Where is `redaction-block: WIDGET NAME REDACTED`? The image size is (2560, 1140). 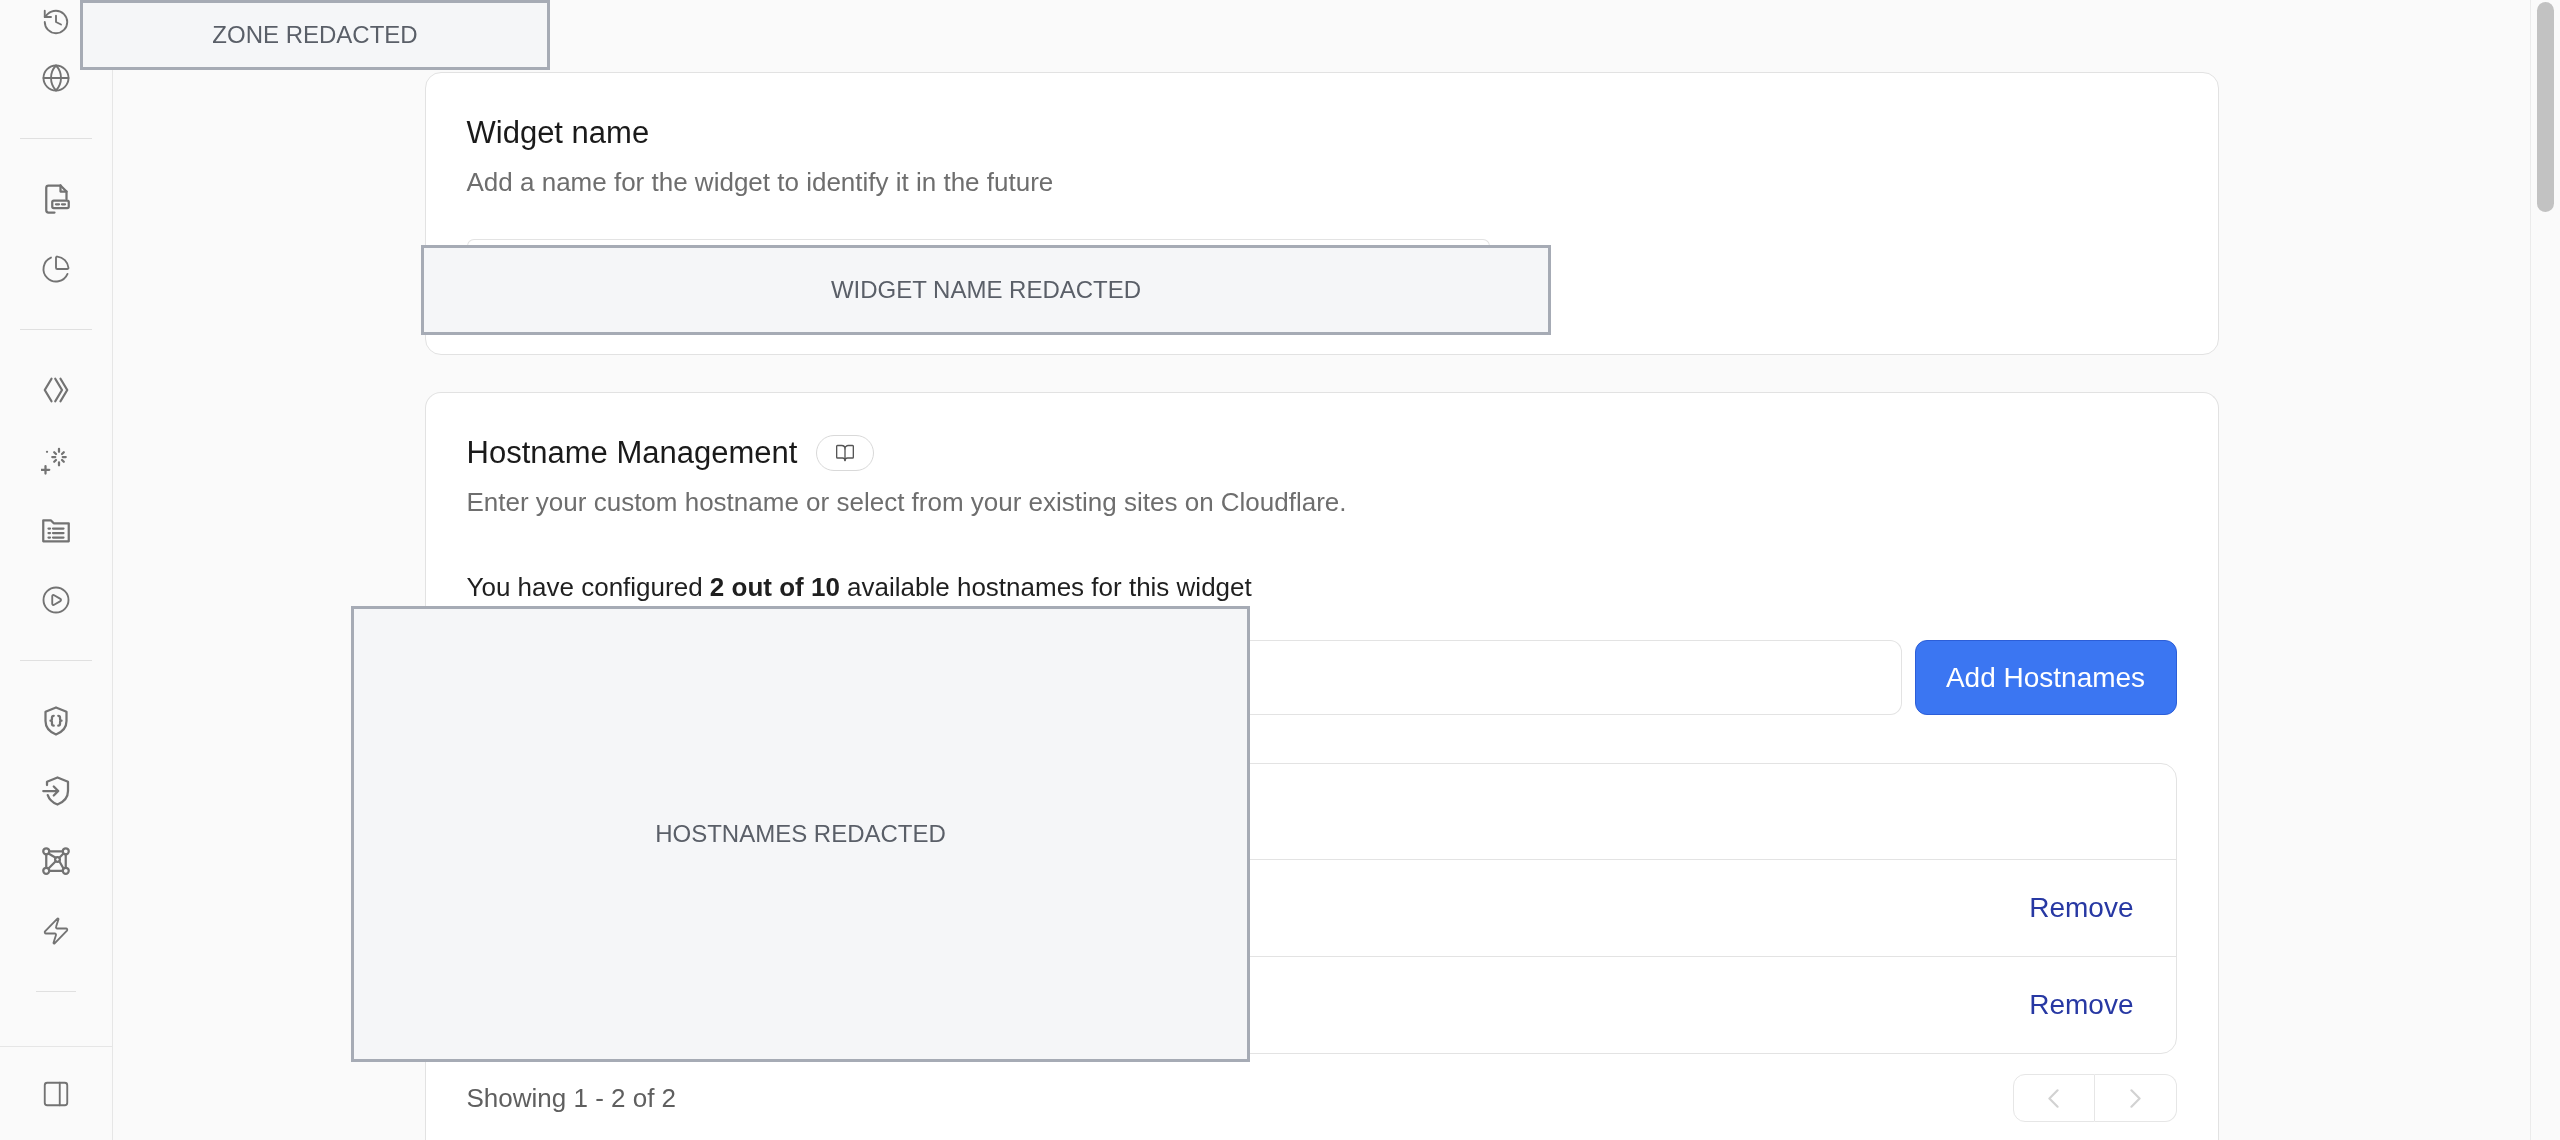
redaction-block: WIDGET NAME REDACTED is located at coordinates (986, 290).